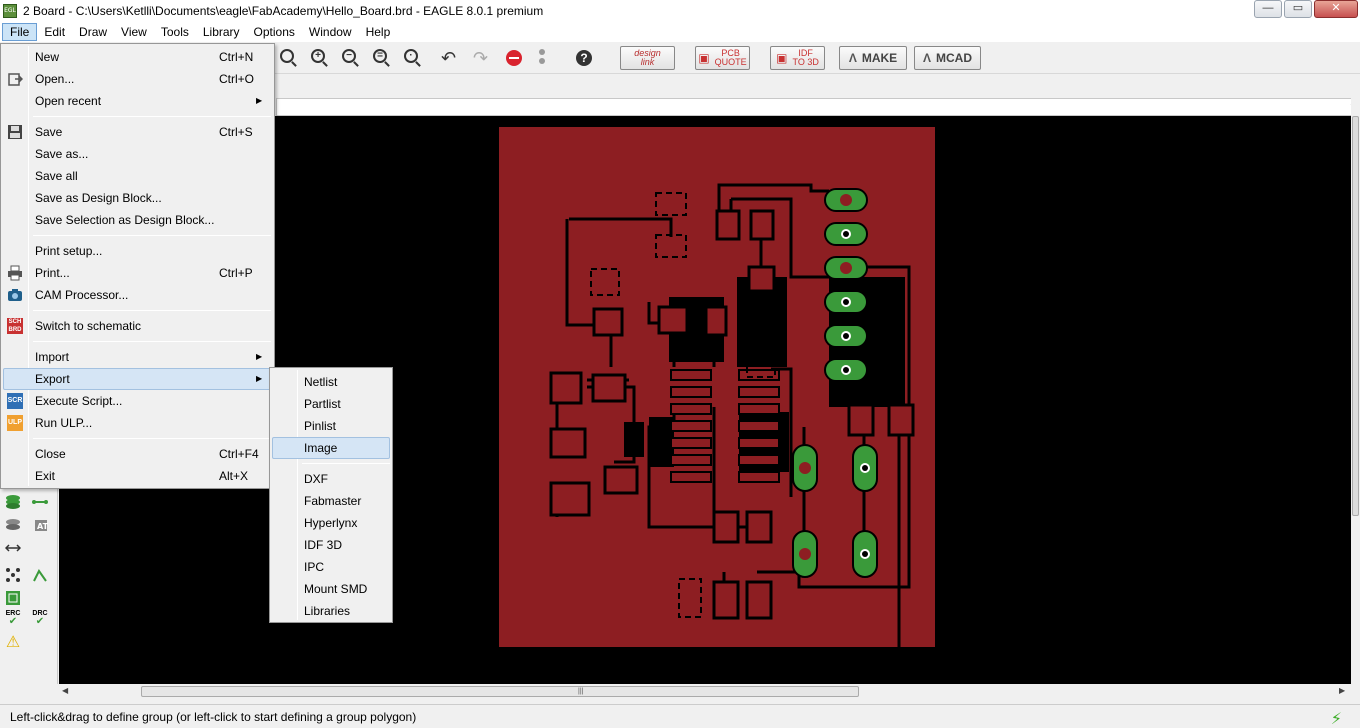 The height and width of the screenshot is (728, 1360). I want to click on bolt-icon: ⚡, so click(1336, 718).